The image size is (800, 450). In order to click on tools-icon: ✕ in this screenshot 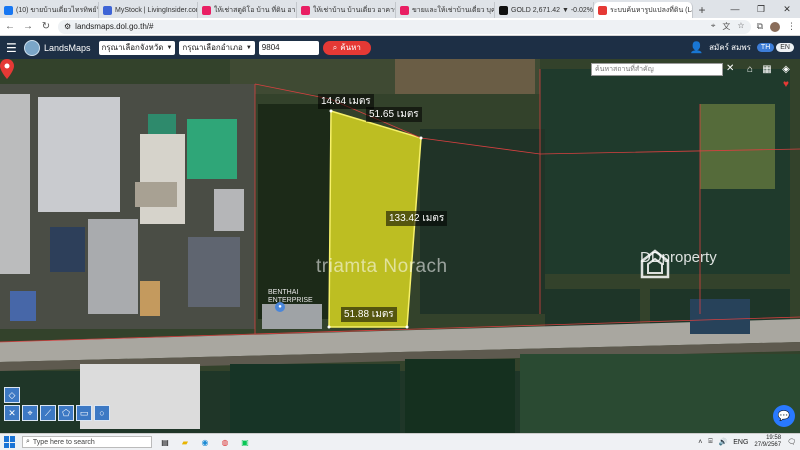, I will do `click(12, 413)`.